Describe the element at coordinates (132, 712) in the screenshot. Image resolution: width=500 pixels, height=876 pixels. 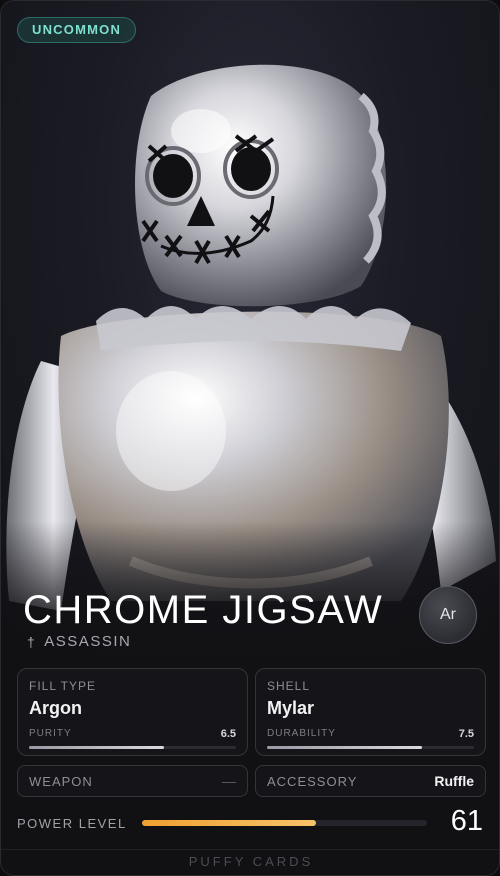
I see `fill-type-panel: FILL TYPE Argon PURITY 6.5` at that location.